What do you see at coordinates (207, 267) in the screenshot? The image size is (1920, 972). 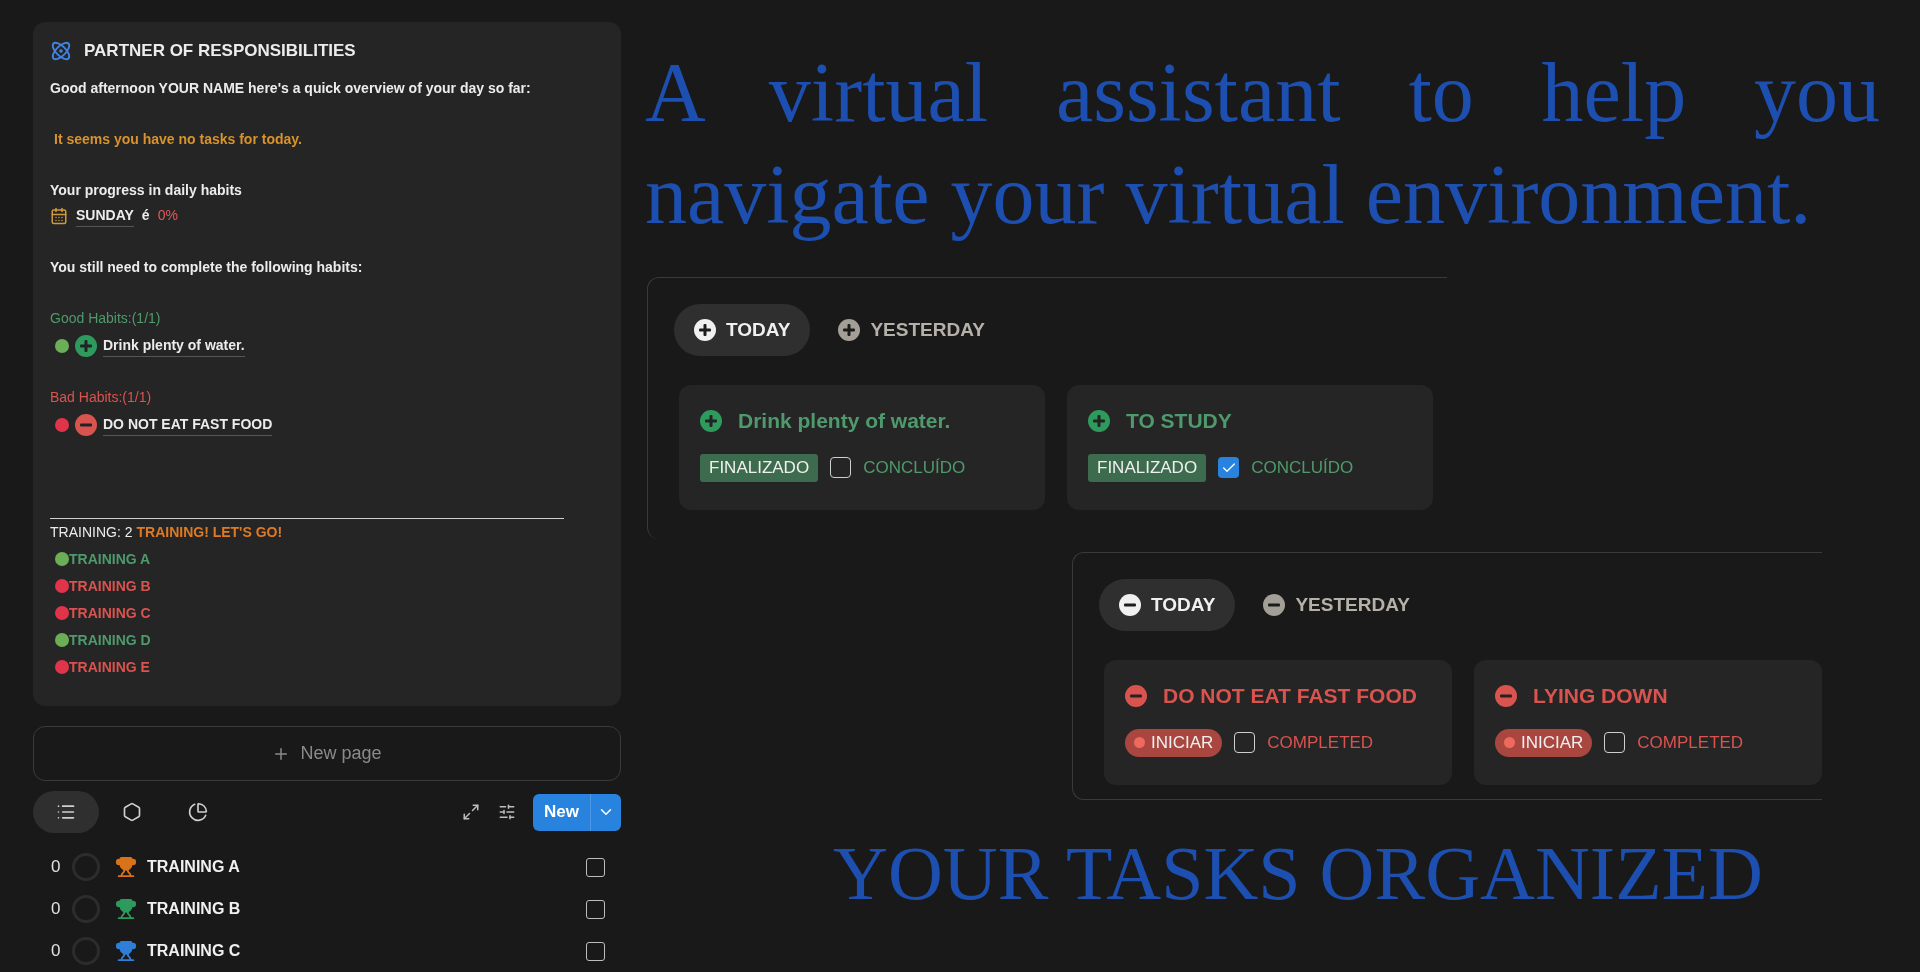 I see `remaining-label: You still need to complete the following habits:` at bounding box center [207, 267].